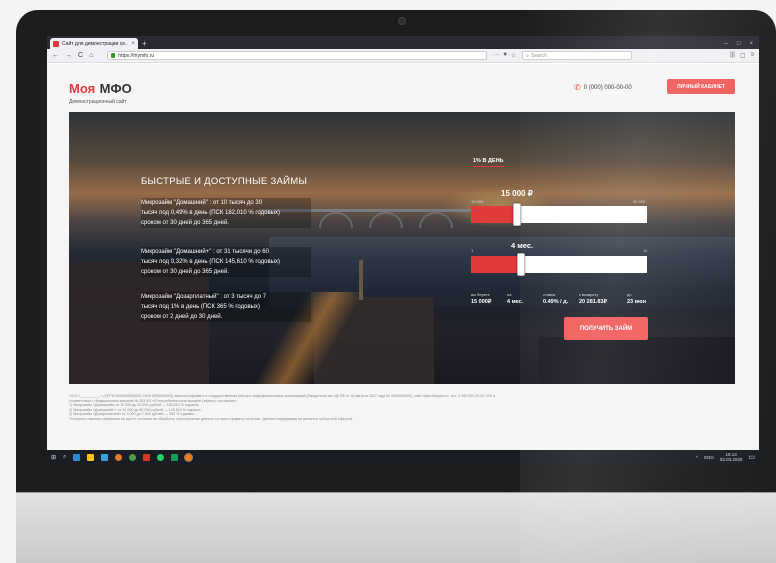 This screenshot has width=776, height=563. What do you see at coordinates (175, 457) in the screenshot?
I see `app-icon-photoshop` at bounding box center [175, 457].